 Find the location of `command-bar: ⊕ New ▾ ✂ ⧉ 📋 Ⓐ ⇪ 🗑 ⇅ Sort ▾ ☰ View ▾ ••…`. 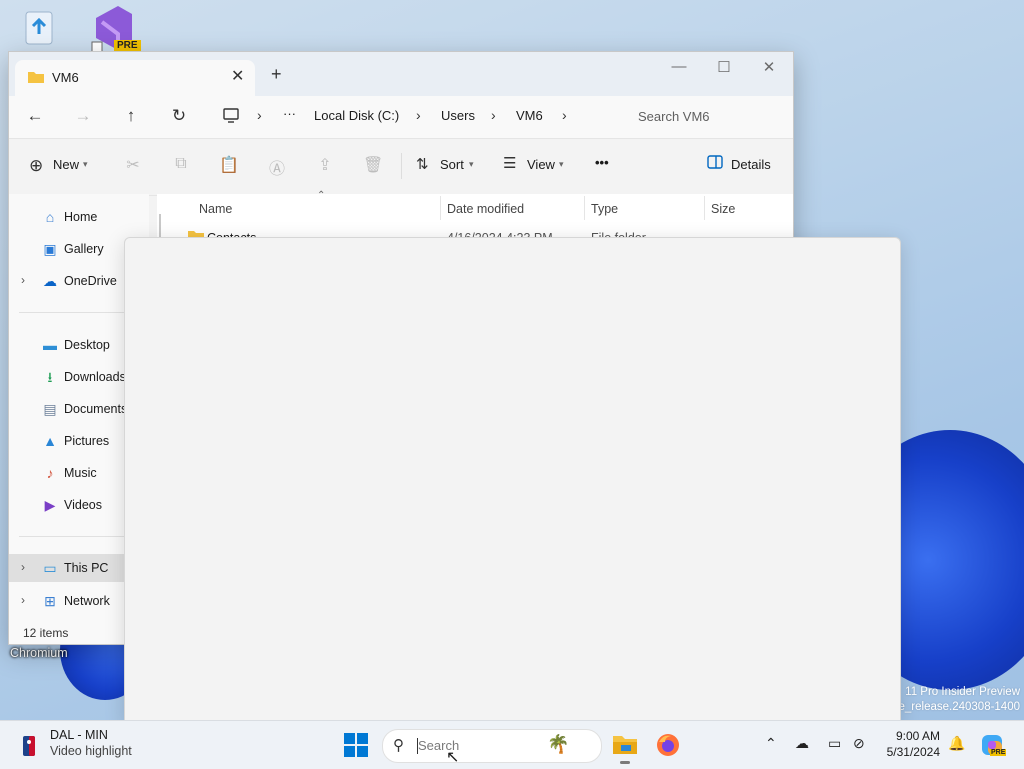

command-bar: ⊕ New ▾ ✂ ⧉ 📋 Ⓐ ⇪ 🗑 ⇅ Sort ▾ ☰ View ▾ ••… is located at coordinates (401, 167).